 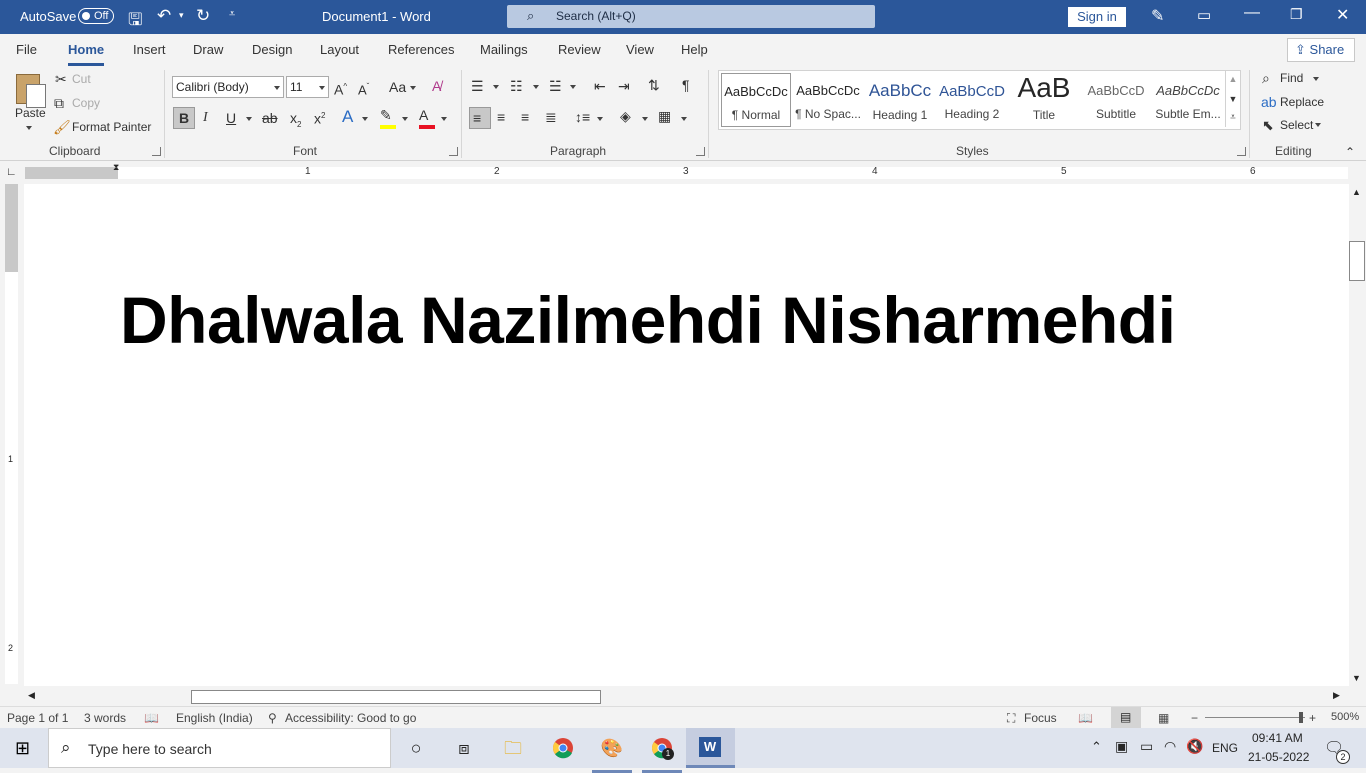 I want to click on tab-design: Design, so click(x=272, y=49).